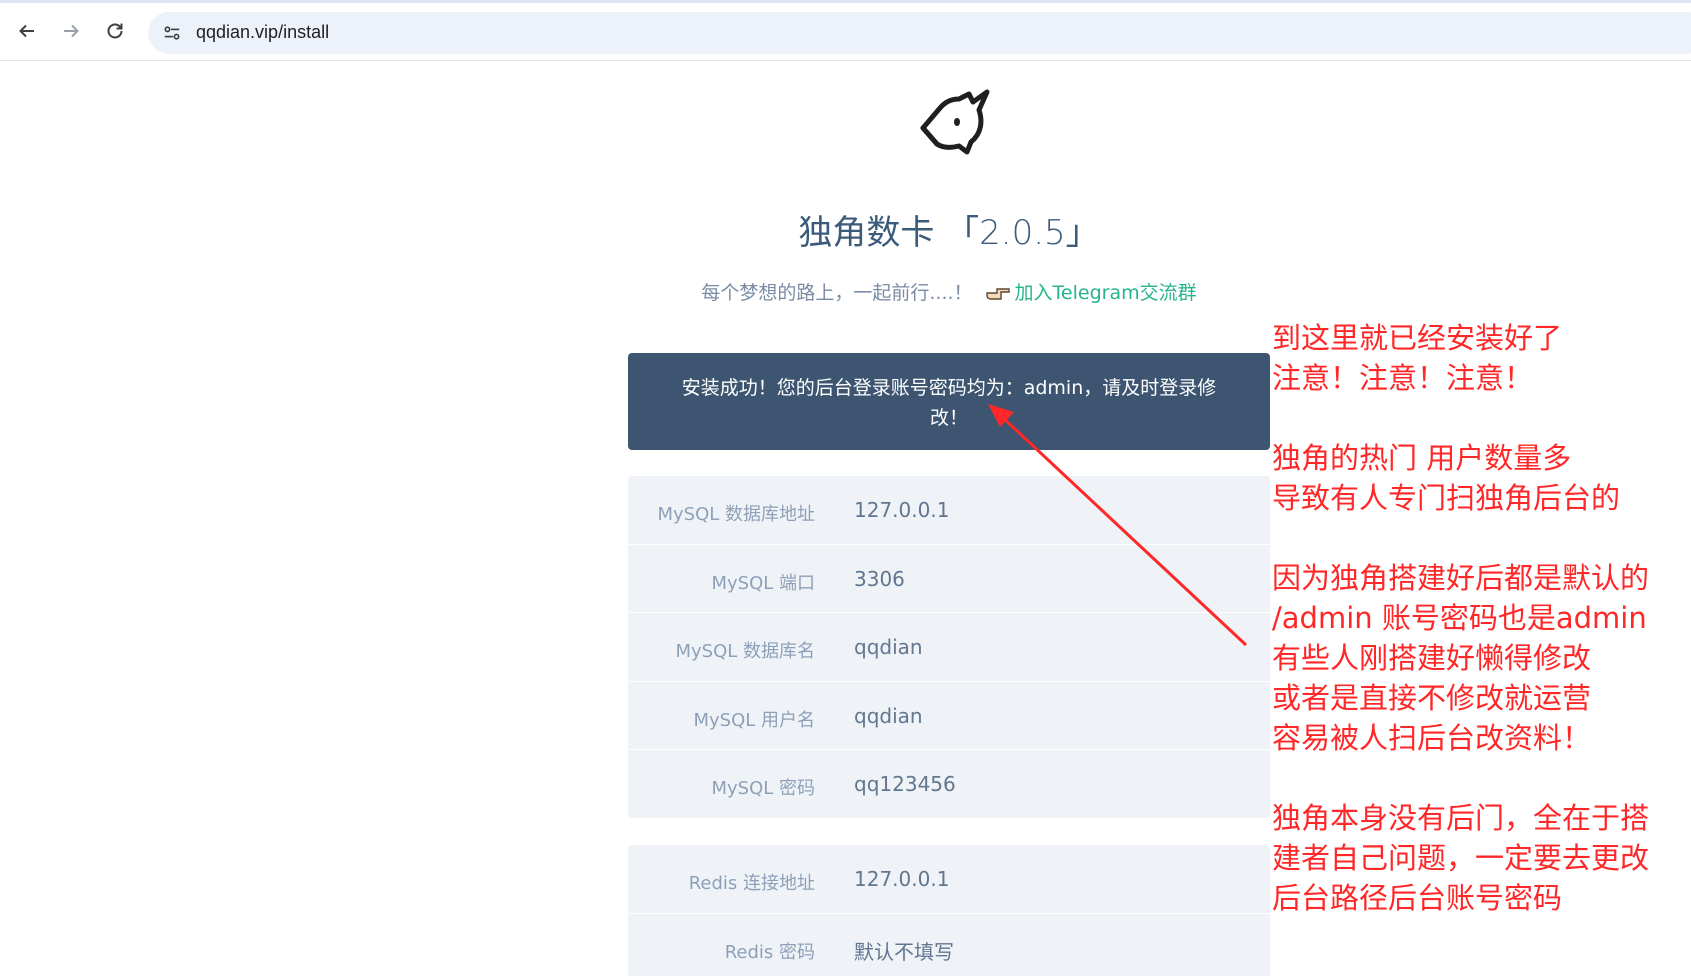  I want to click on config-row: MySQL 密码 qq123456, so click(949, 784).